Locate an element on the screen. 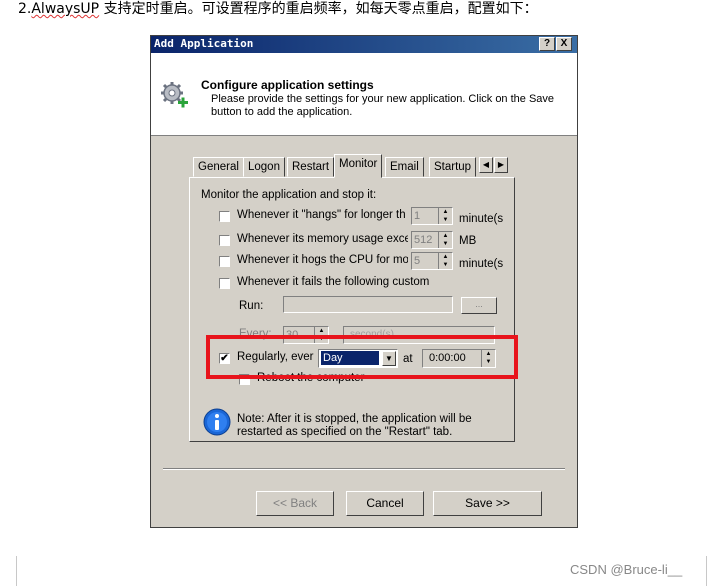 The width and height of the screenshot is (715, 586). hangs-value: 1 is located at coordinates (417, 216).